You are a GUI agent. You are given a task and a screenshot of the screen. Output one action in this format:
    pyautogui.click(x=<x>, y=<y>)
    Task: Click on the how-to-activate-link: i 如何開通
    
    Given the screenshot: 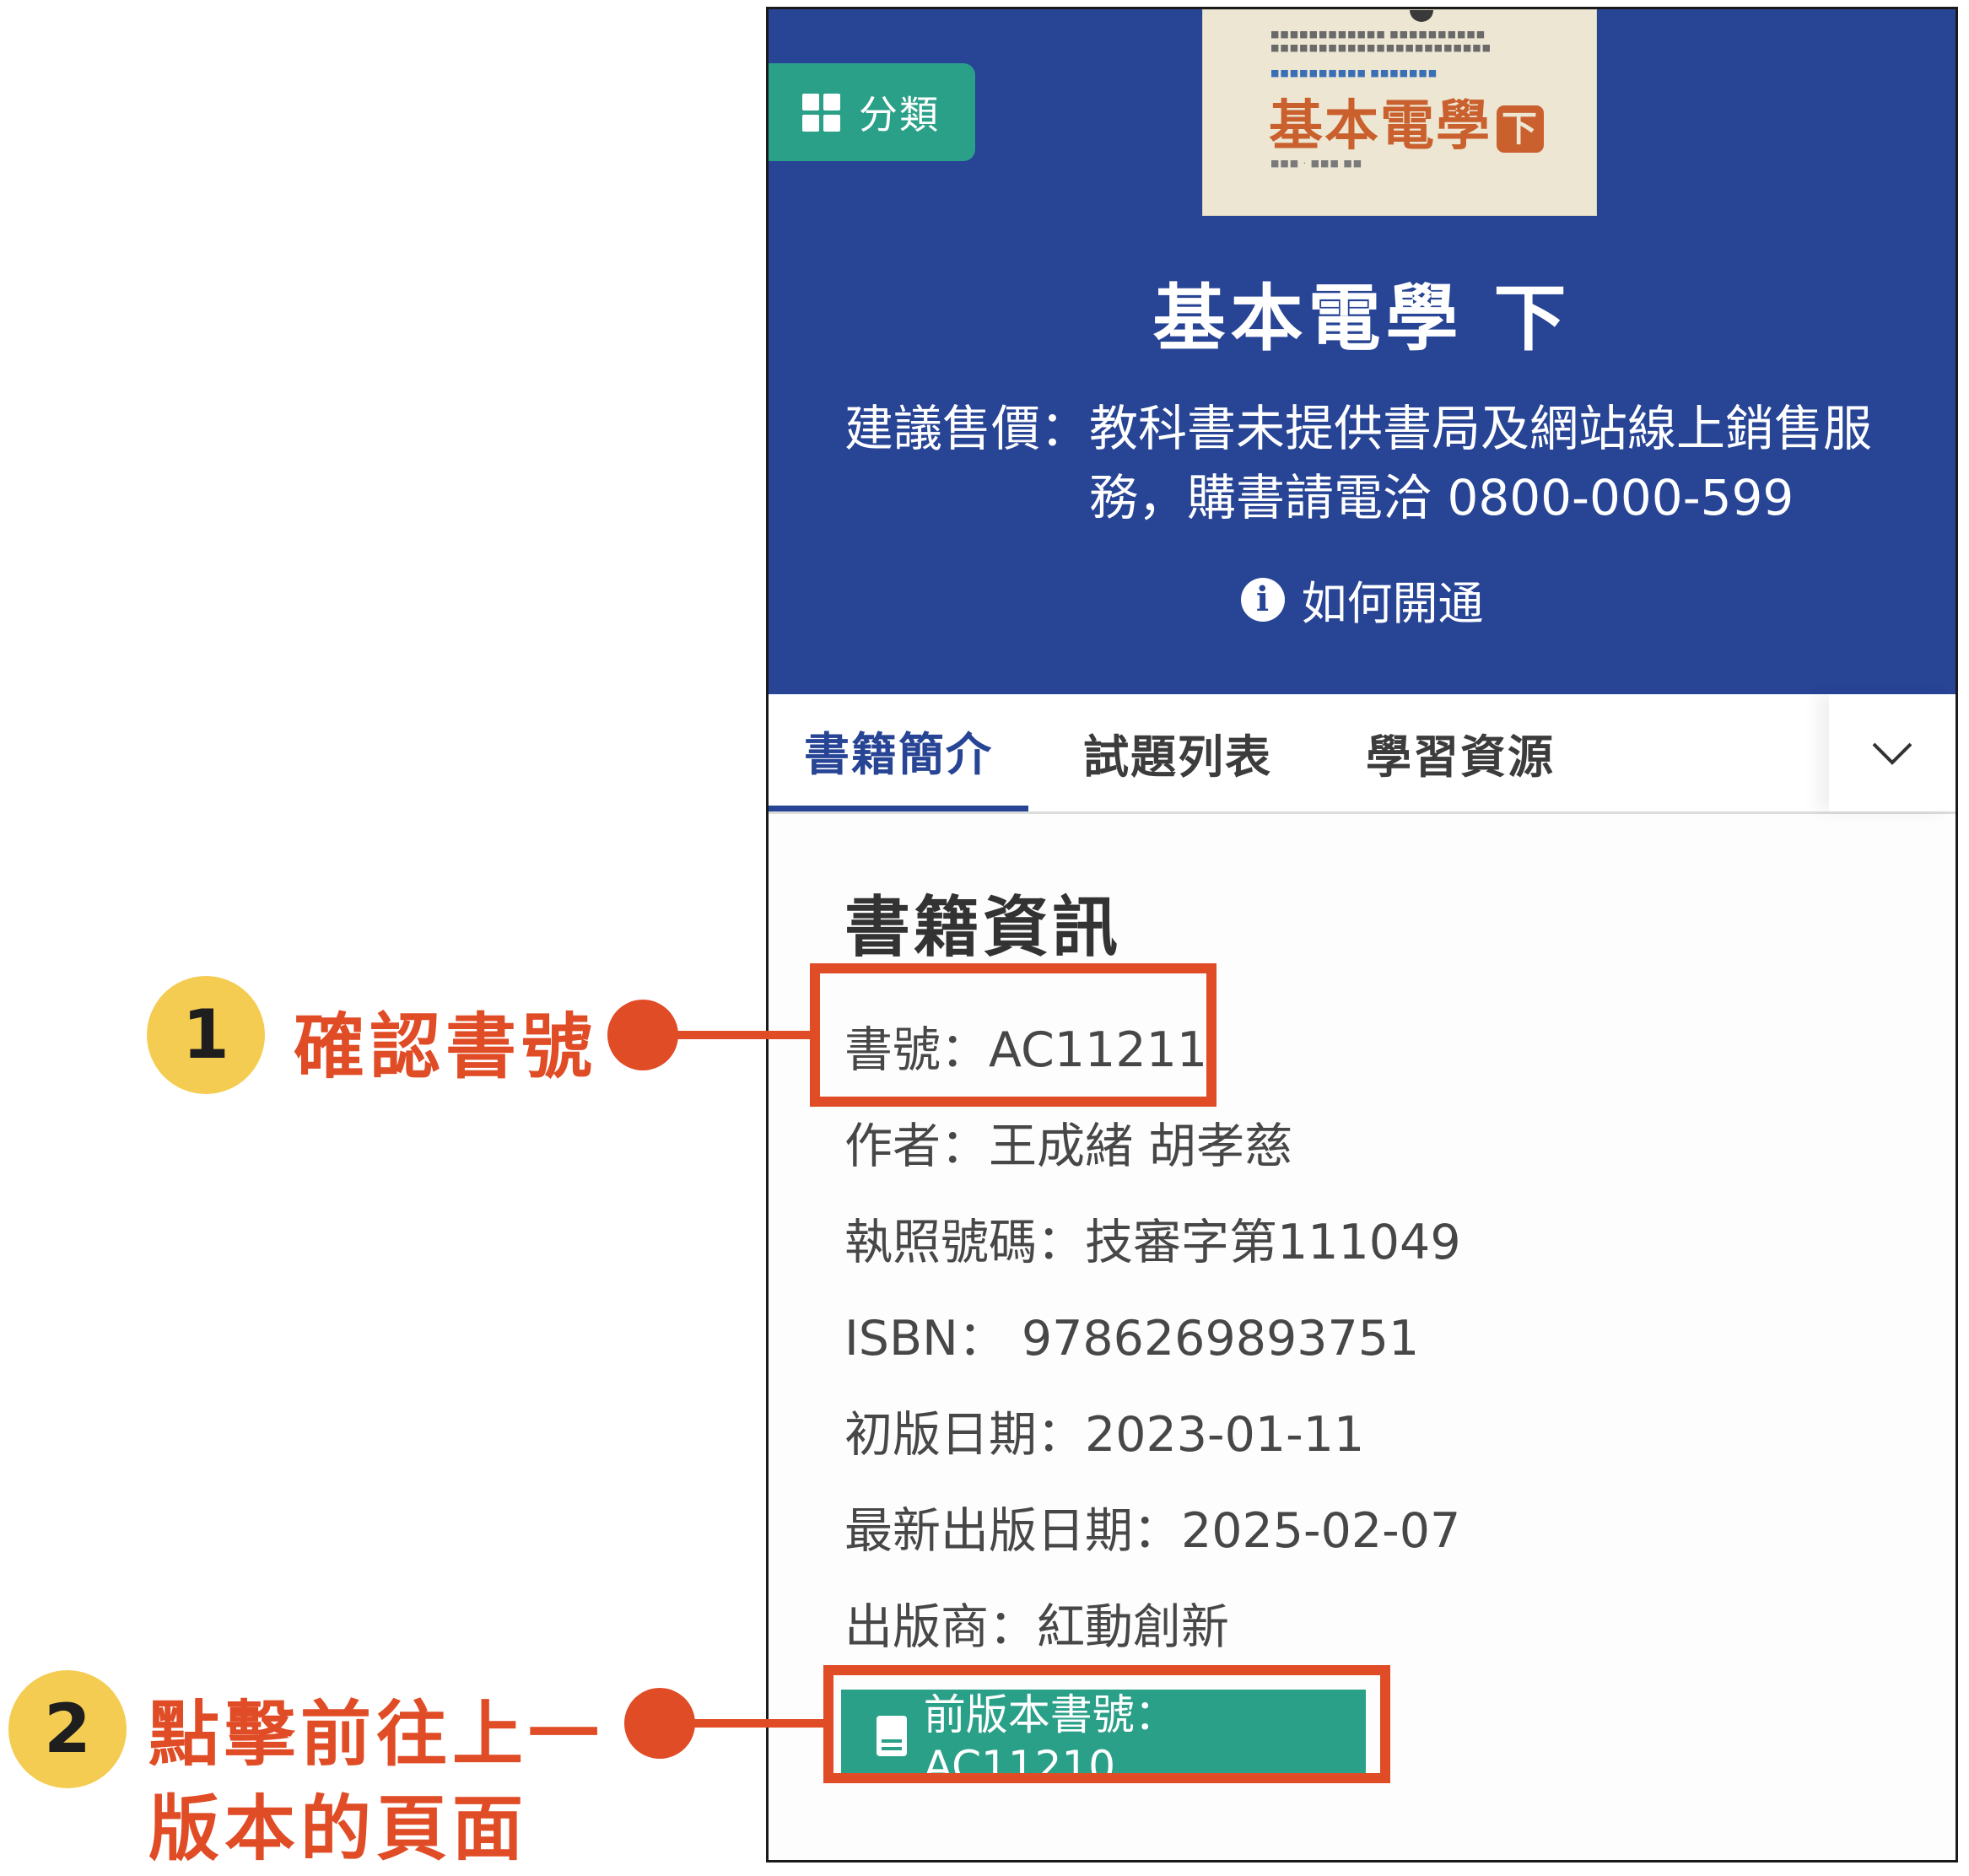 What is the action you would take?
    pyautogui.click(x=1363, y=599)
    